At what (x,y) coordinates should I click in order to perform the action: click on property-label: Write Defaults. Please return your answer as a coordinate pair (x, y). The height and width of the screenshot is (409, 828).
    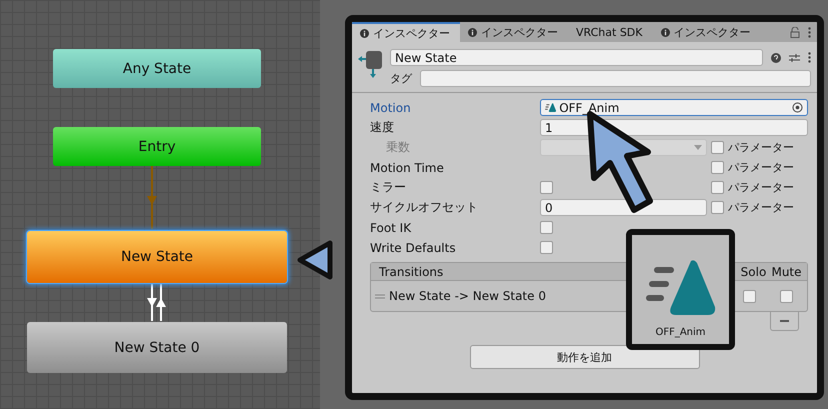
    Looking at the image, I should click on (413, 247).